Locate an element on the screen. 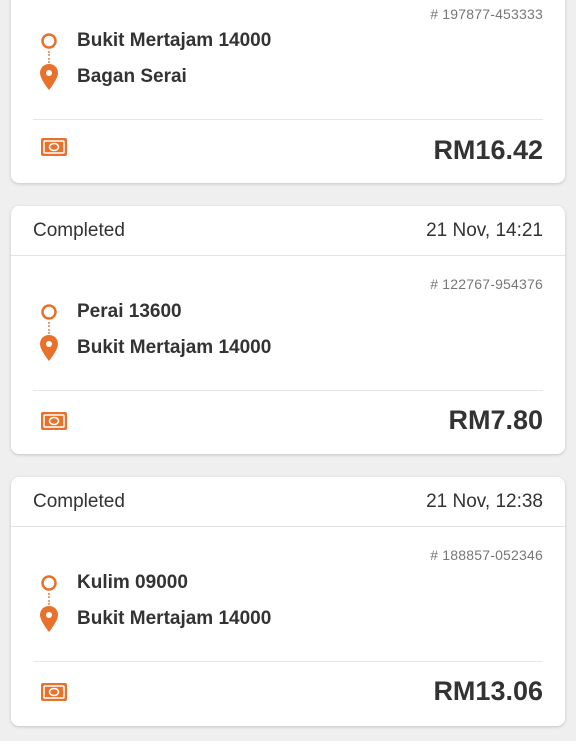 The image size is (576, 741). pickup-location: Perai 13600 is located at coordinates (129, 311).